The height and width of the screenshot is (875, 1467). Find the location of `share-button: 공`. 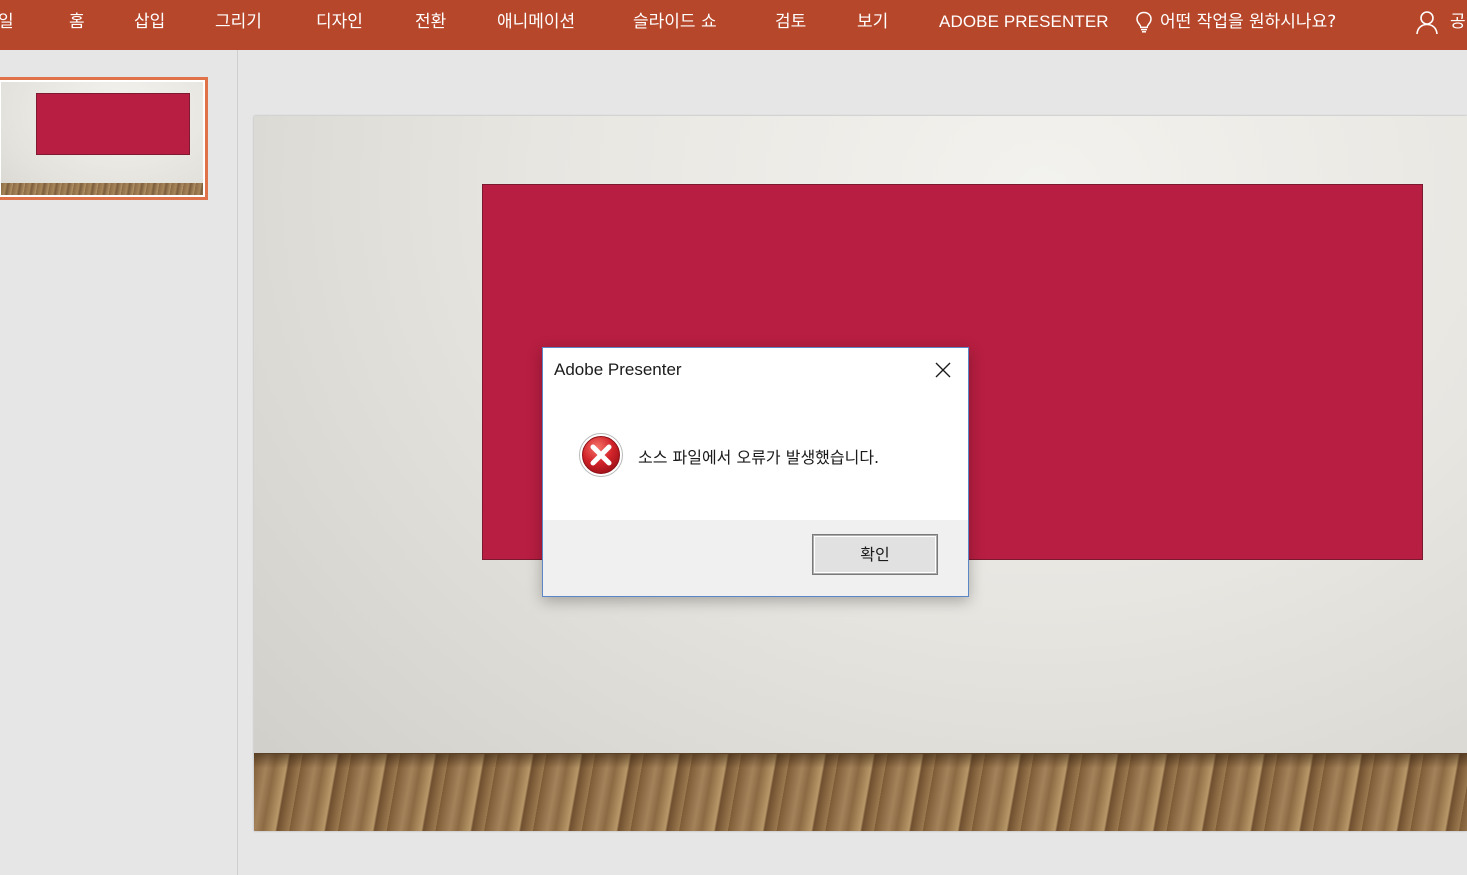

share-button: 공 is located at coordinates (1458, 22).